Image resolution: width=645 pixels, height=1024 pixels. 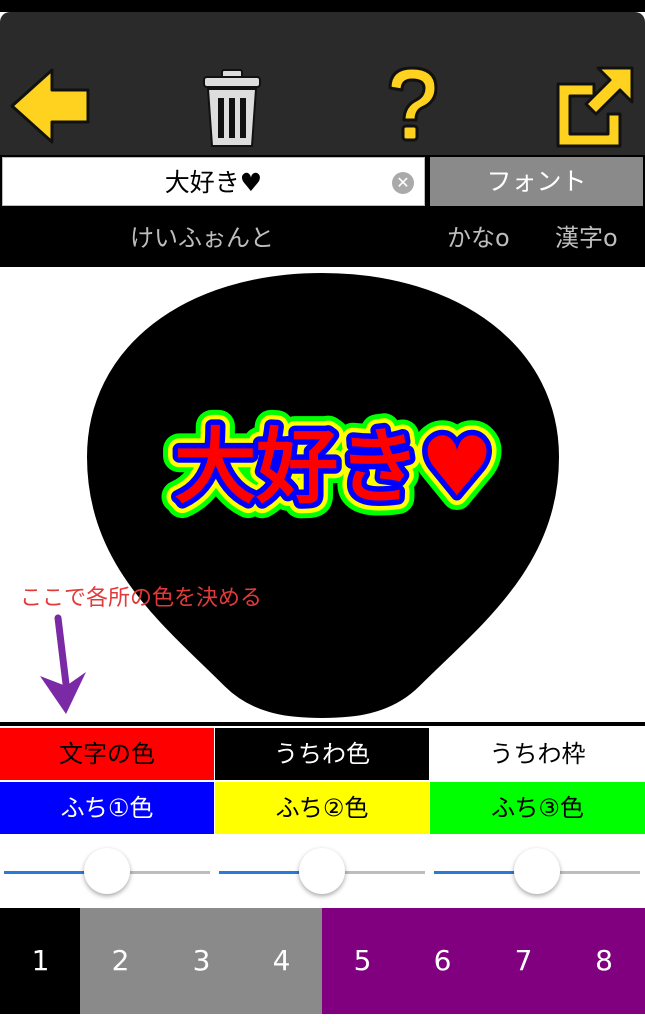 I want to click on number-button-2: 2, so click(x=120, y=961).